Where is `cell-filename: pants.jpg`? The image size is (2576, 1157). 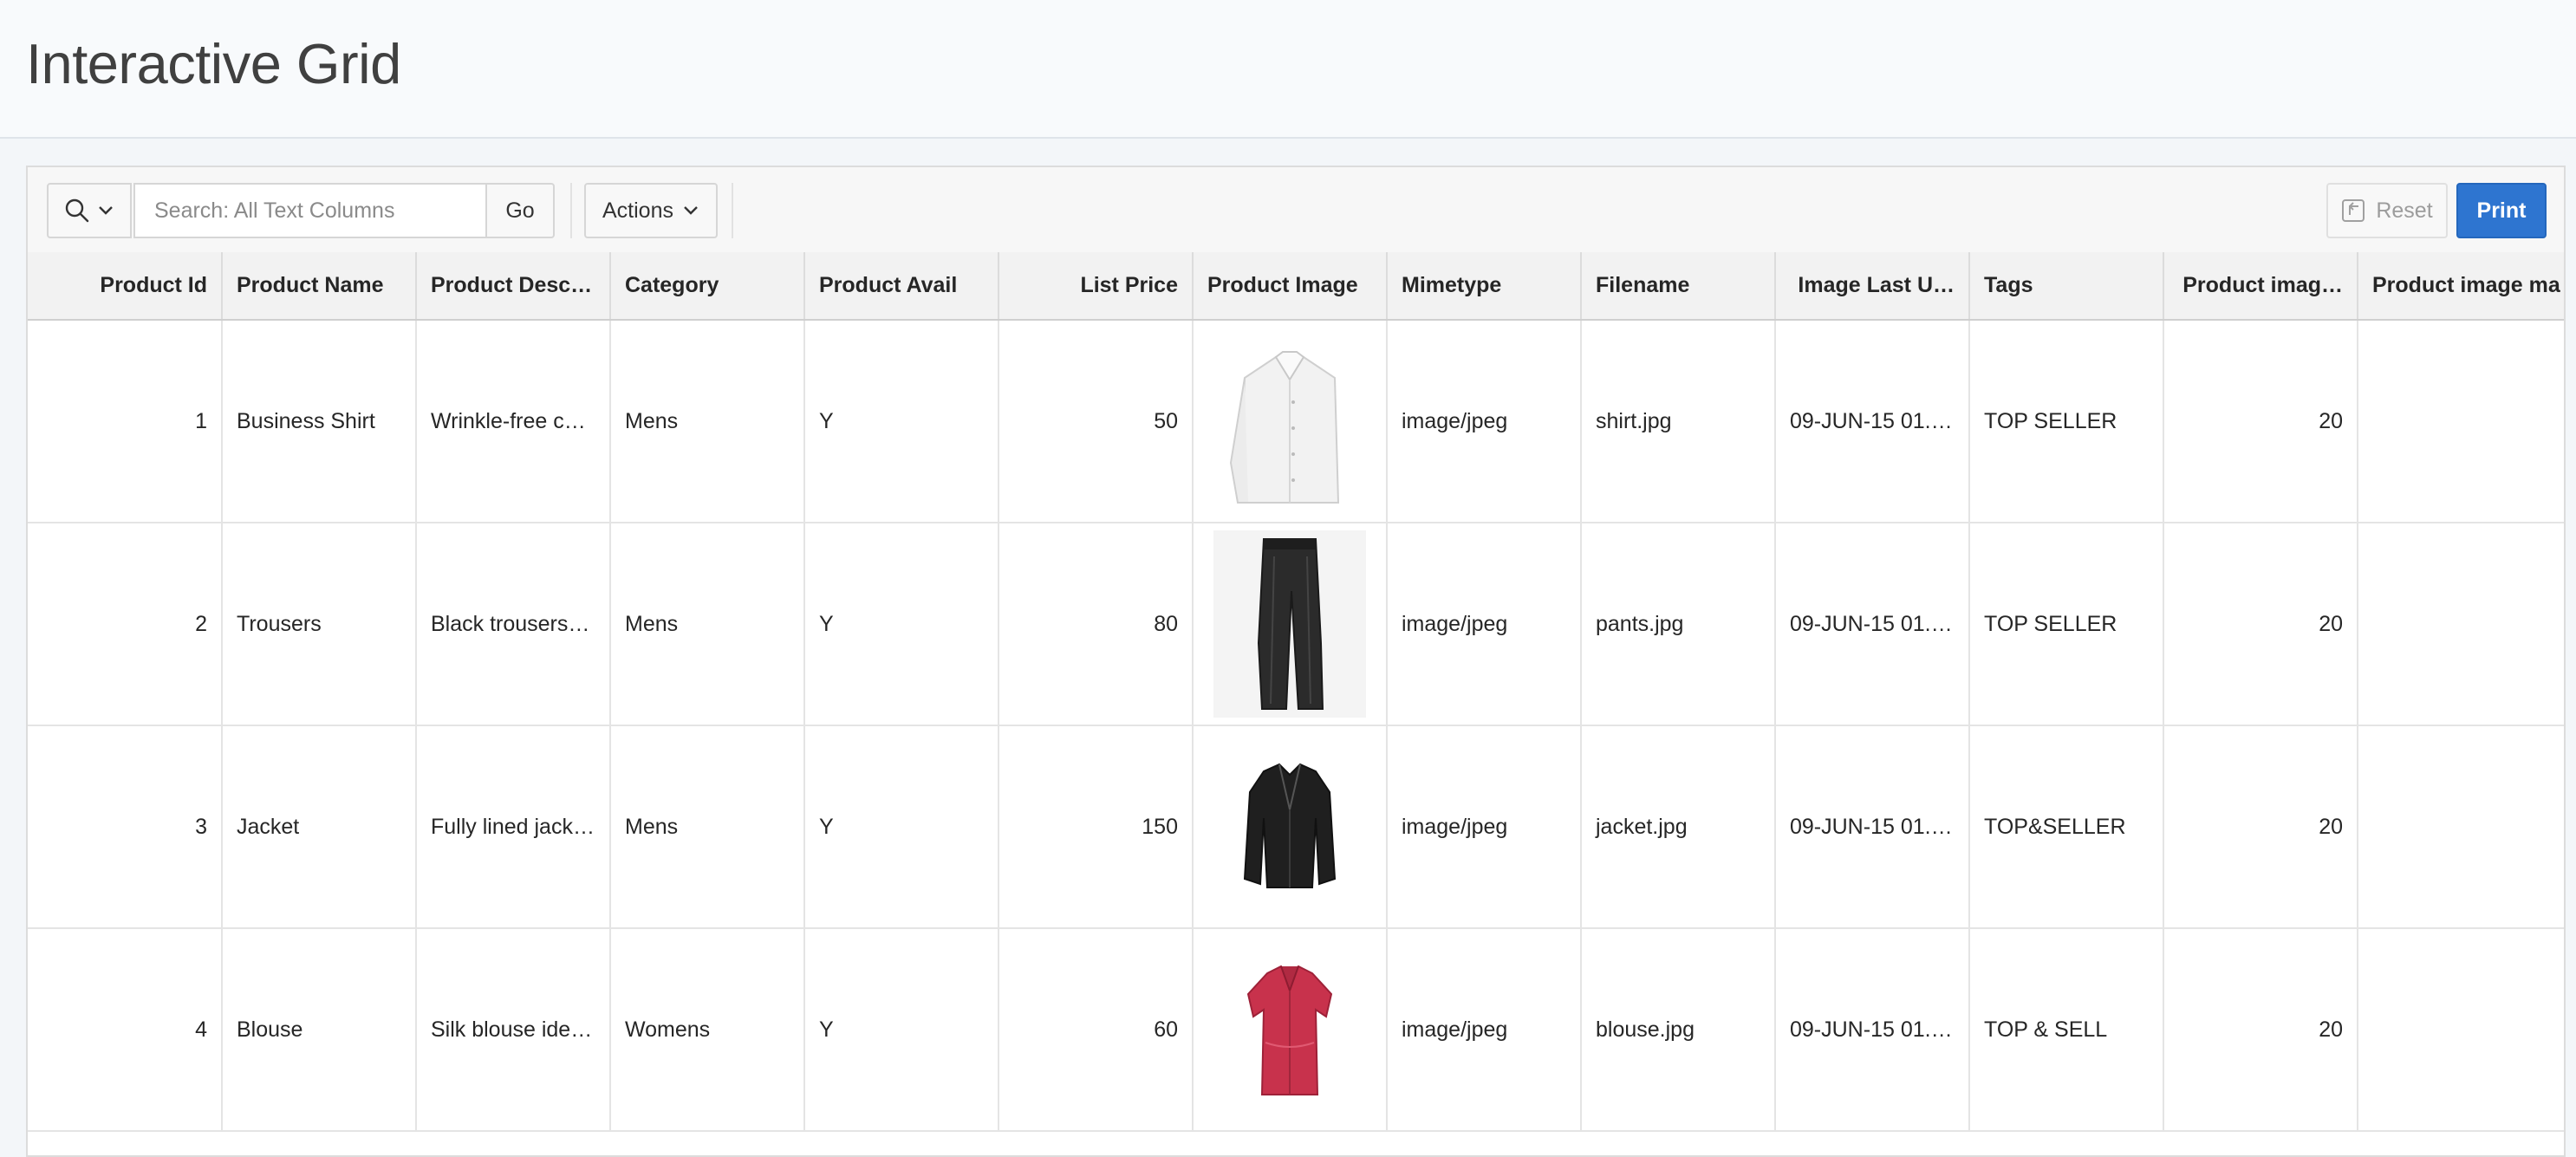
cell-filename: pants.jpg is located at coordinates (1678, 624).